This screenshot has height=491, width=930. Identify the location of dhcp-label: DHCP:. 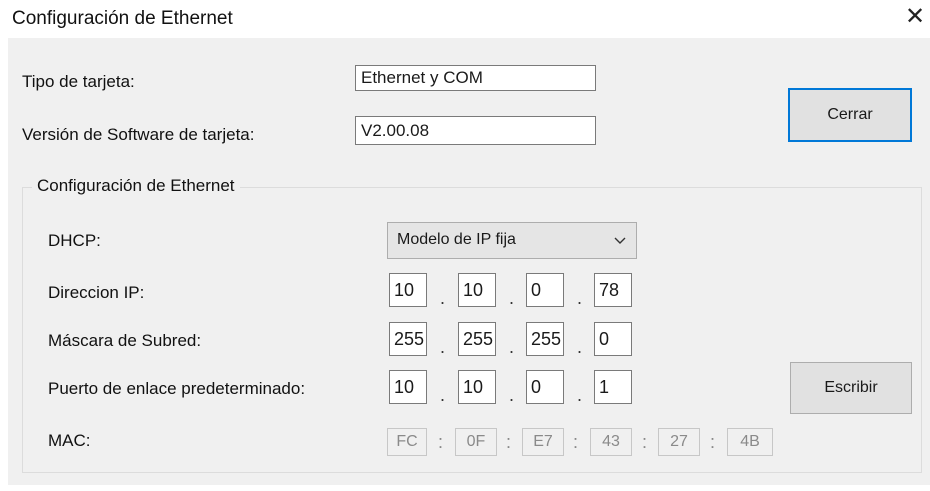
(74, 240).